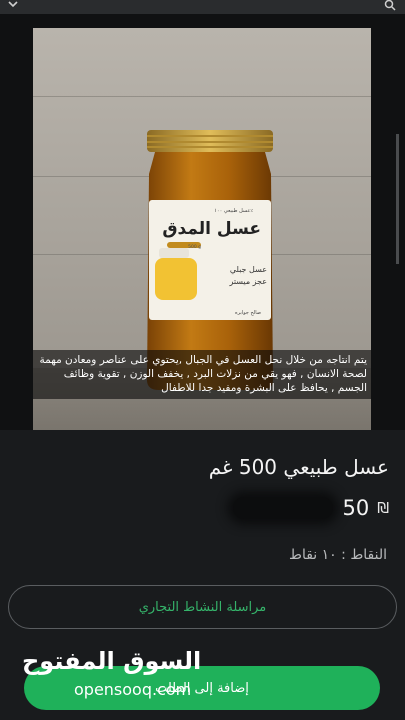 The height and width of the screenshot is (720, 405). I want to click on watermark-latin: opensooq.com, so click(133, 689).